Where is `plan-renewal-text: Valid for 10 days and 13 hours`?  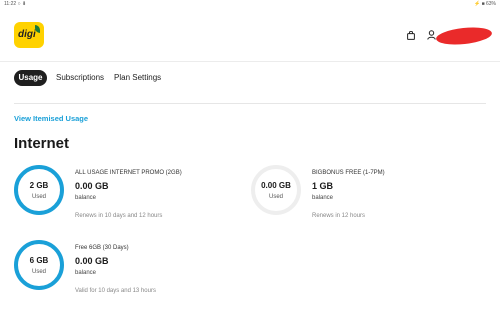 plan-renewal-text: Valid for 10 days and 13 hours is located at coordinates (115, 291).